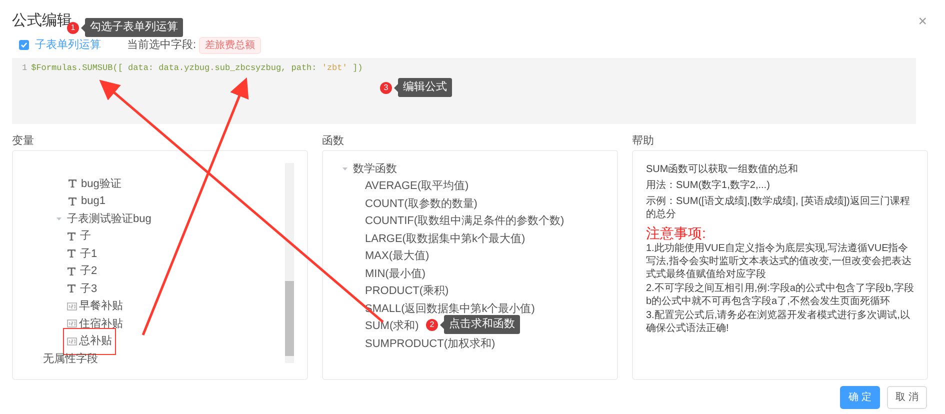 Image resolution: width=945 pixels, height=414 pixels. I want to click on notes-heading: 注意事项:, so click(676, 233).